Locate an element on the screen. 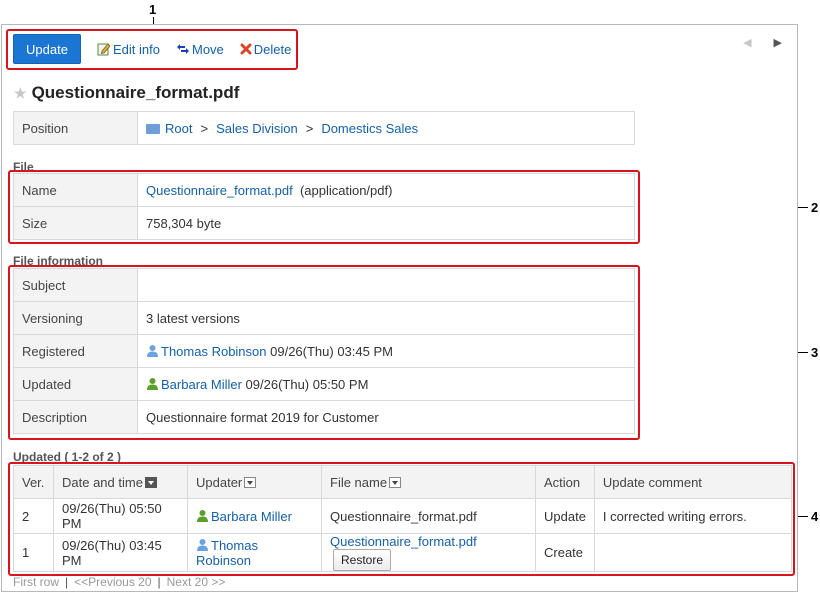  versioning-label: Versioning is located at coordinates (75, 318).